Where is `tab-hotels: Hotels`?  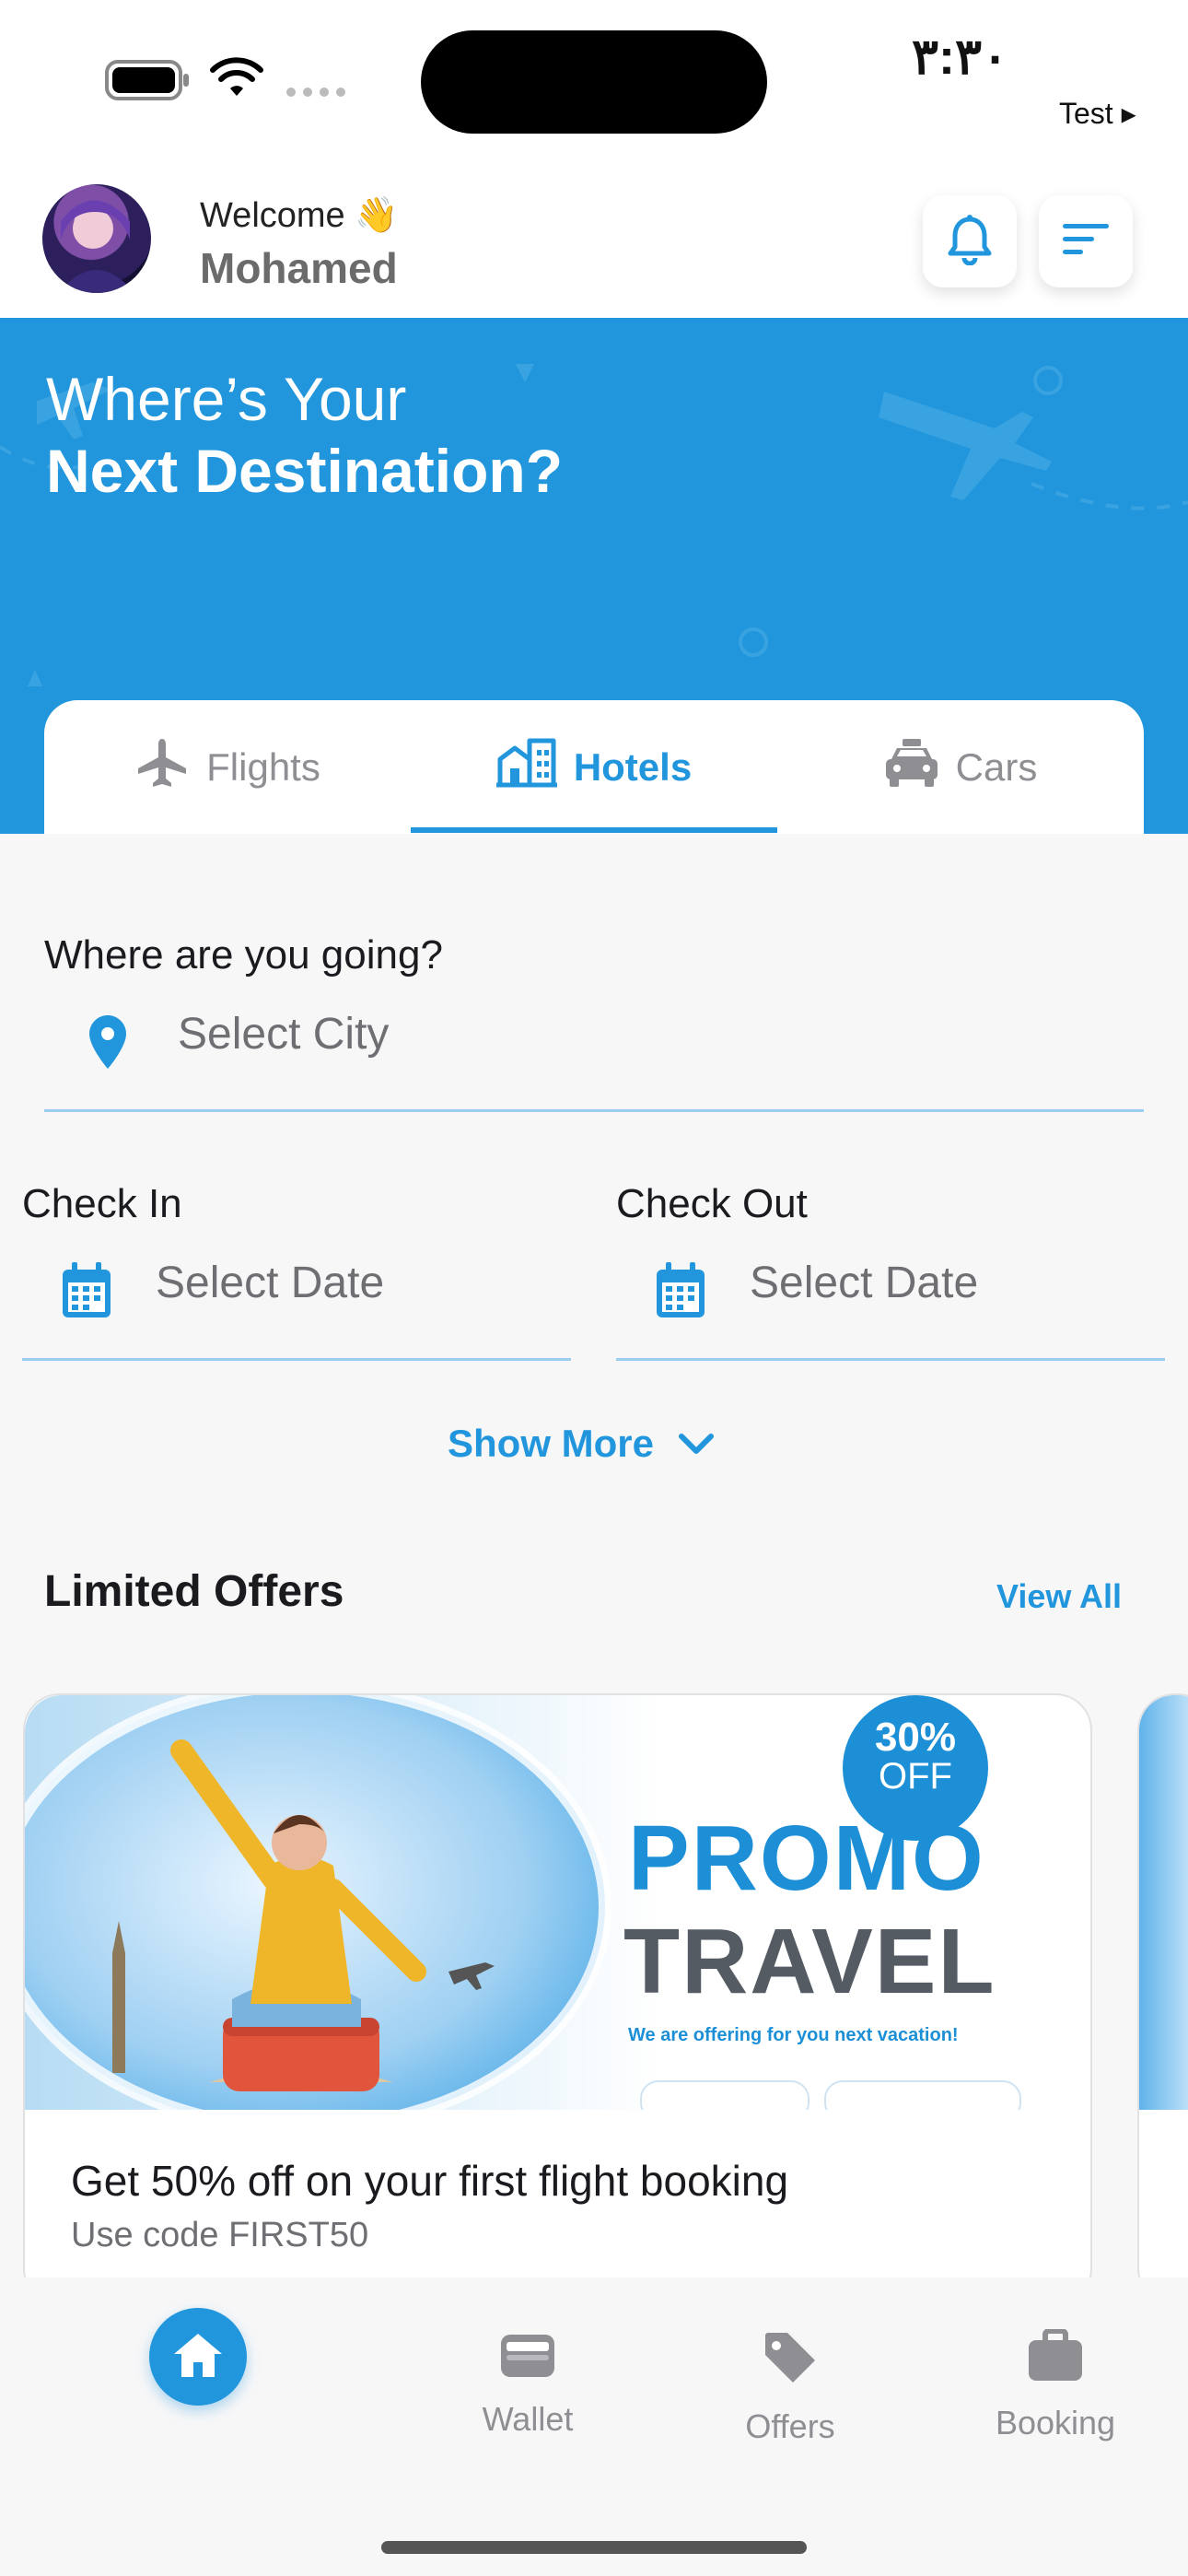
tab-hotels: Hotels is located at coordinates (594, 767).